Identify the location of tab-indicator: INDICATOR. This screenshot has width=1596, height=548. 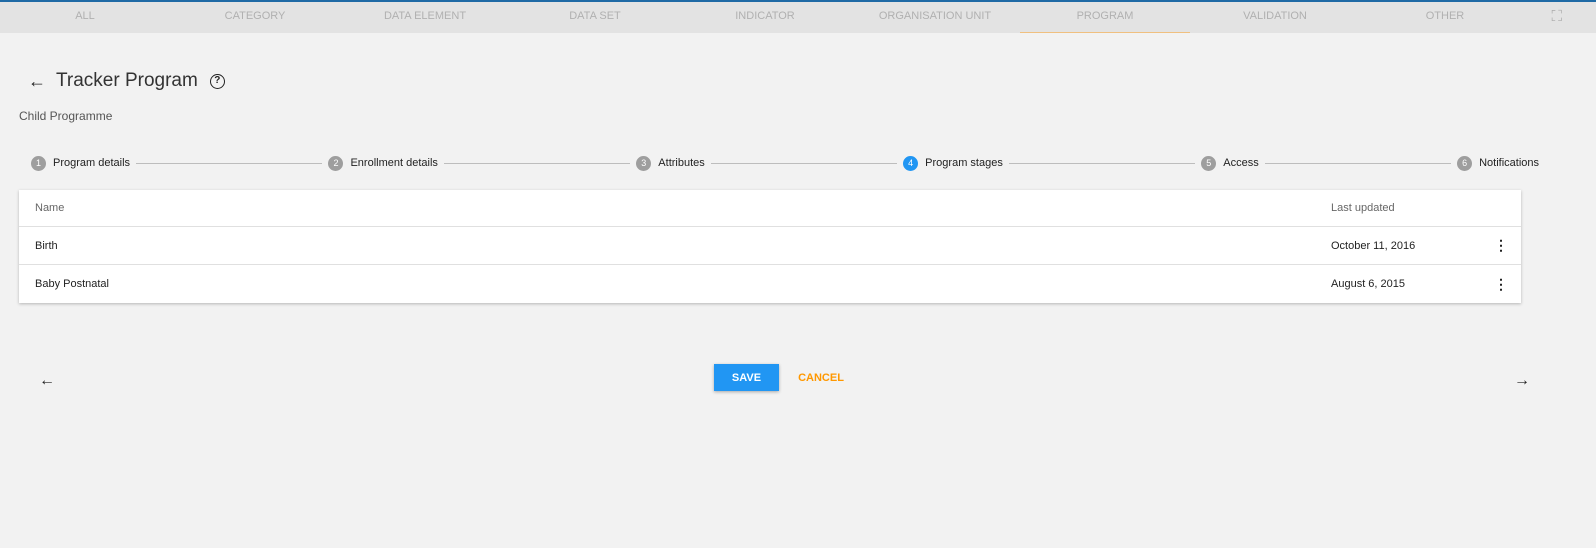
(765, 17).